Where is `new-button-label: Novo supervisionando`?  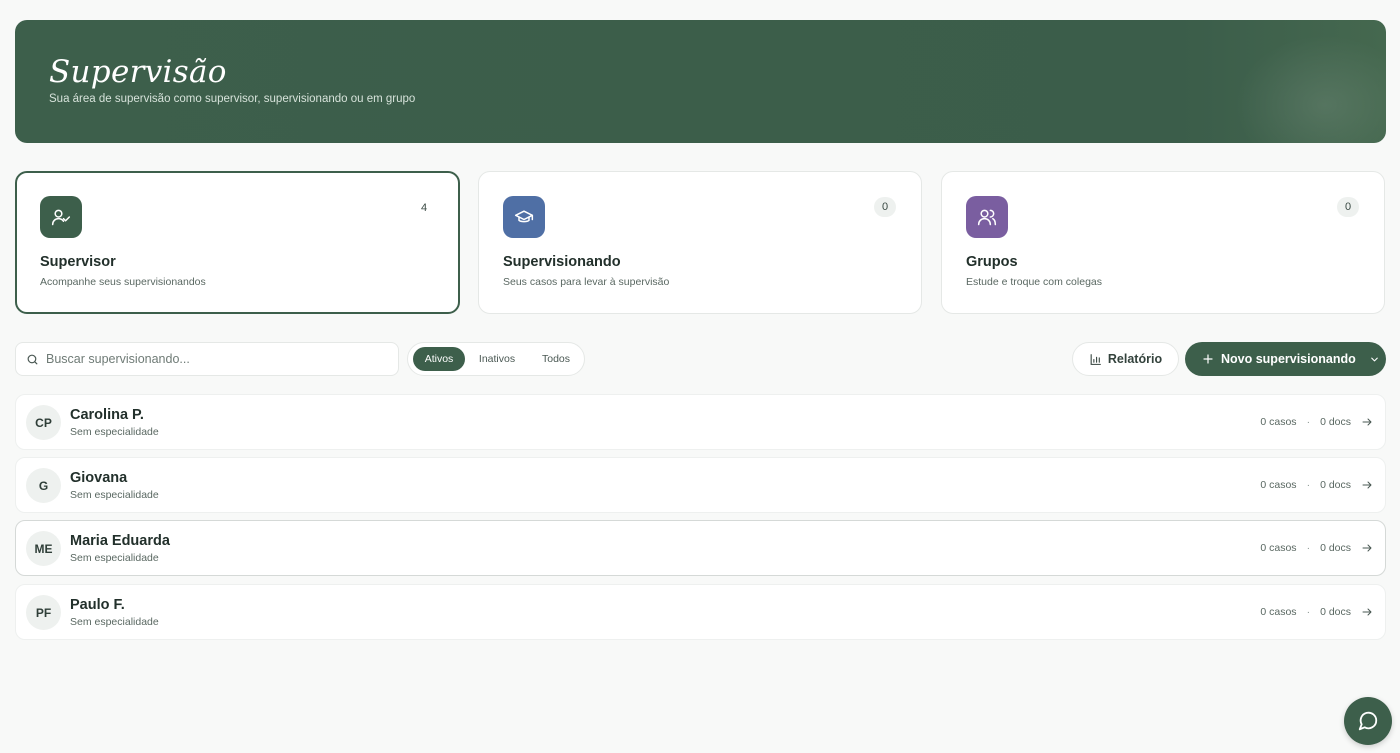
new-button-label: Novo supervisionando is located at coordinates (1288, 359).